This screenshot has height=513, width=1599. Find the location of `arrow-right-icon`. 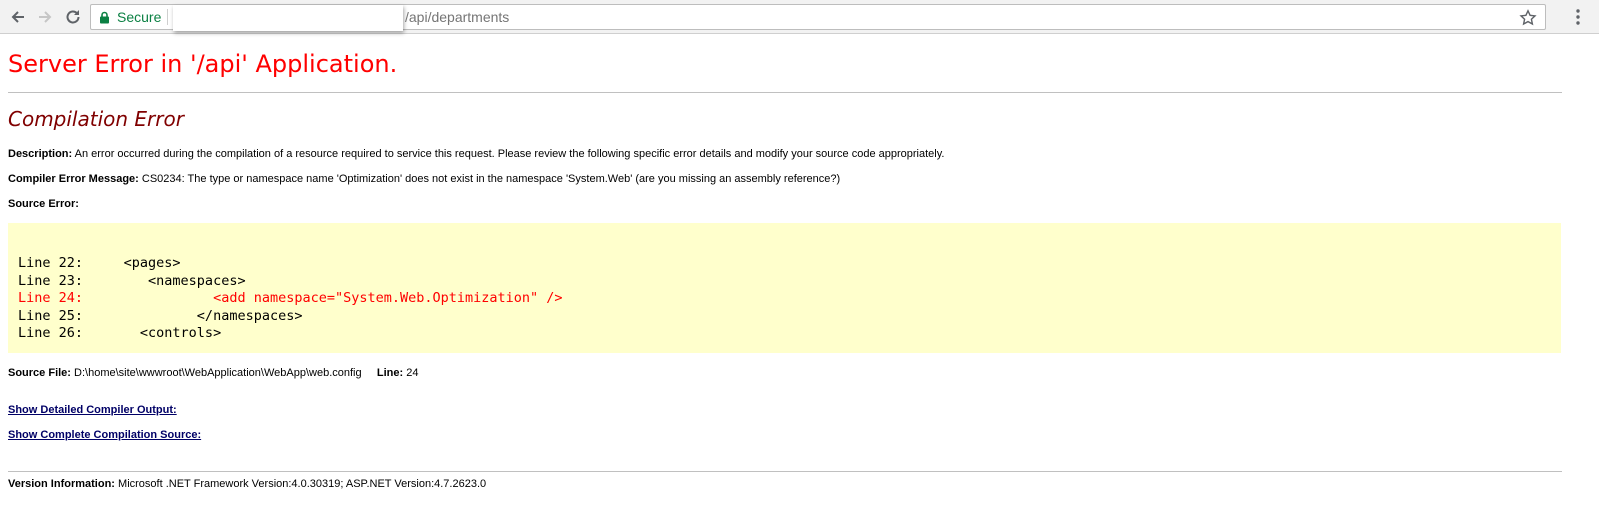

arrow-right-icon is located at coordinates (45, 17).